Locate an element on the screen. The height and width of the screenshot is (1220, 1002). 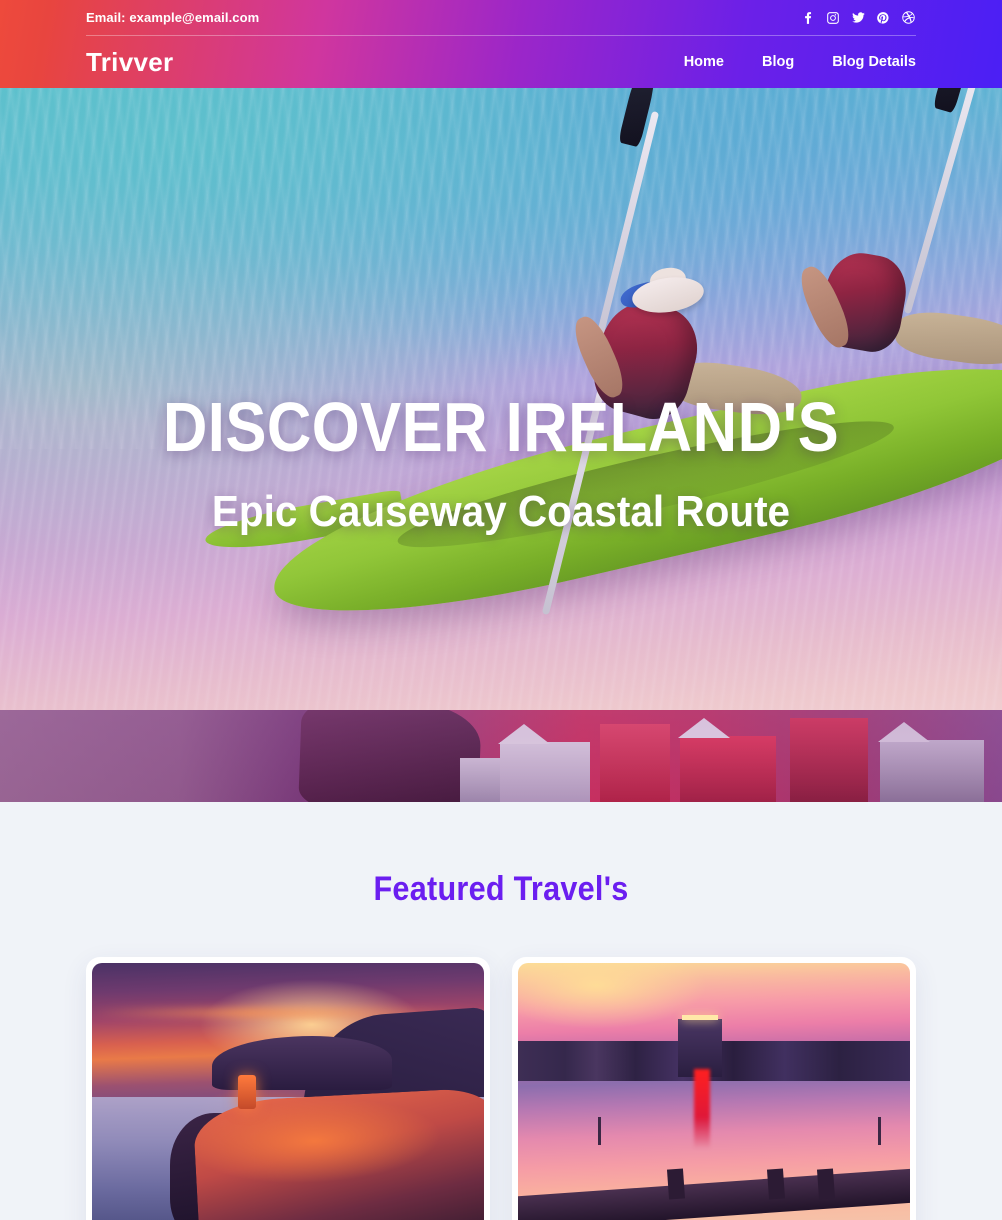
light-reflection is located at coordinates (702, 1109).